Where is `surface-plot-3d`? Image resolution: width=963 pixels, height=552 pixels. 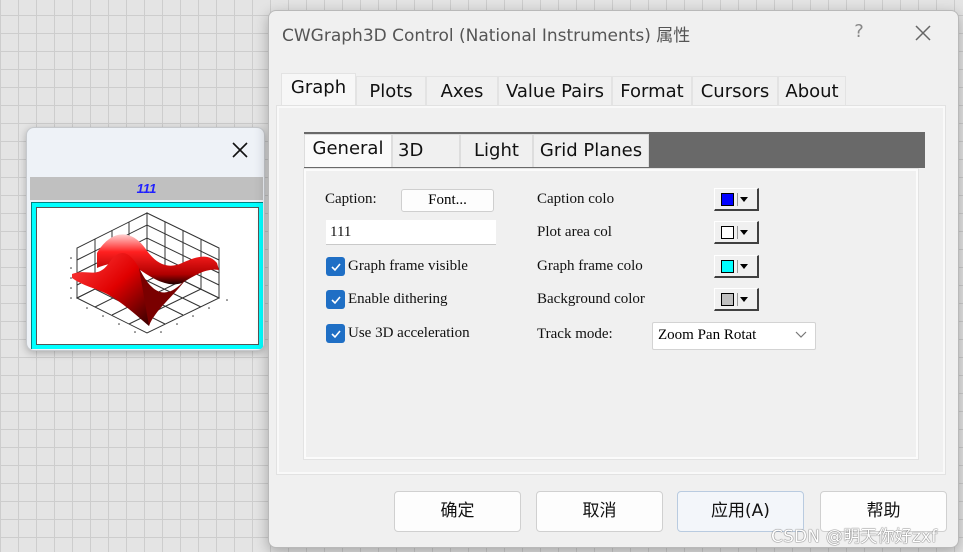
surface-plot-3d is located at coordinates (149, 273).